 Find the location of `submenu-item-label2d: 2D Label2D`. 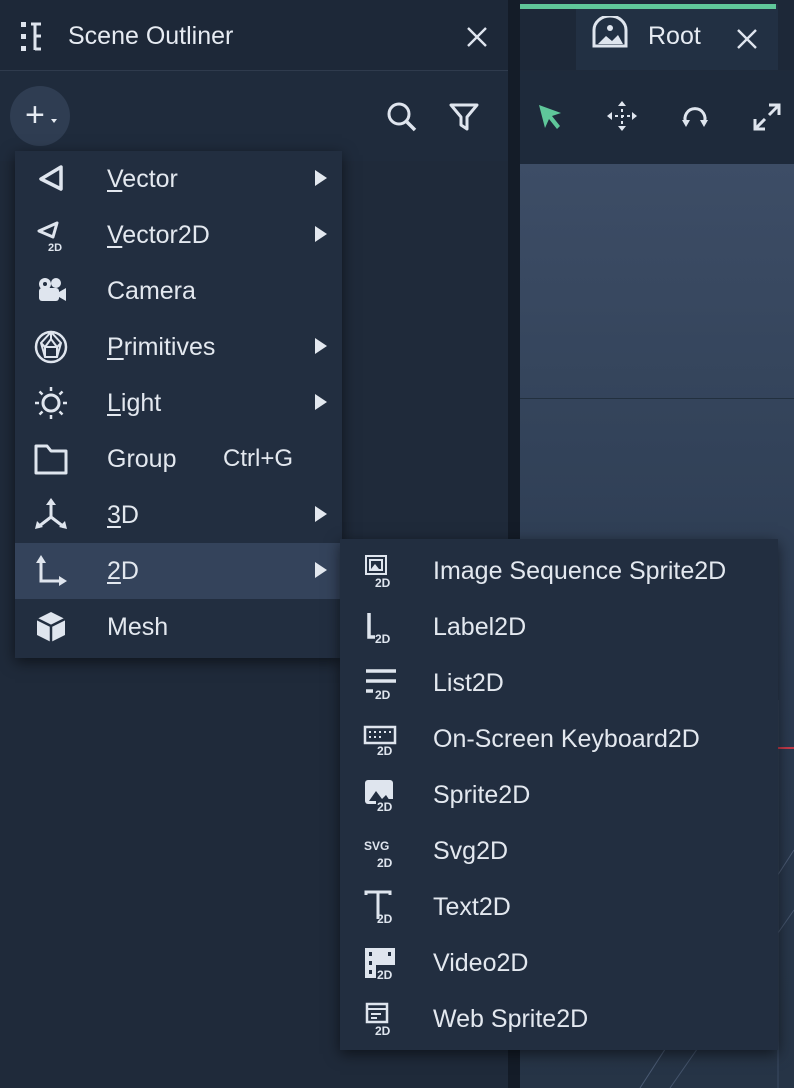

submenu-item-label2d: 2D Label2D is located at coordinates (559, 627).